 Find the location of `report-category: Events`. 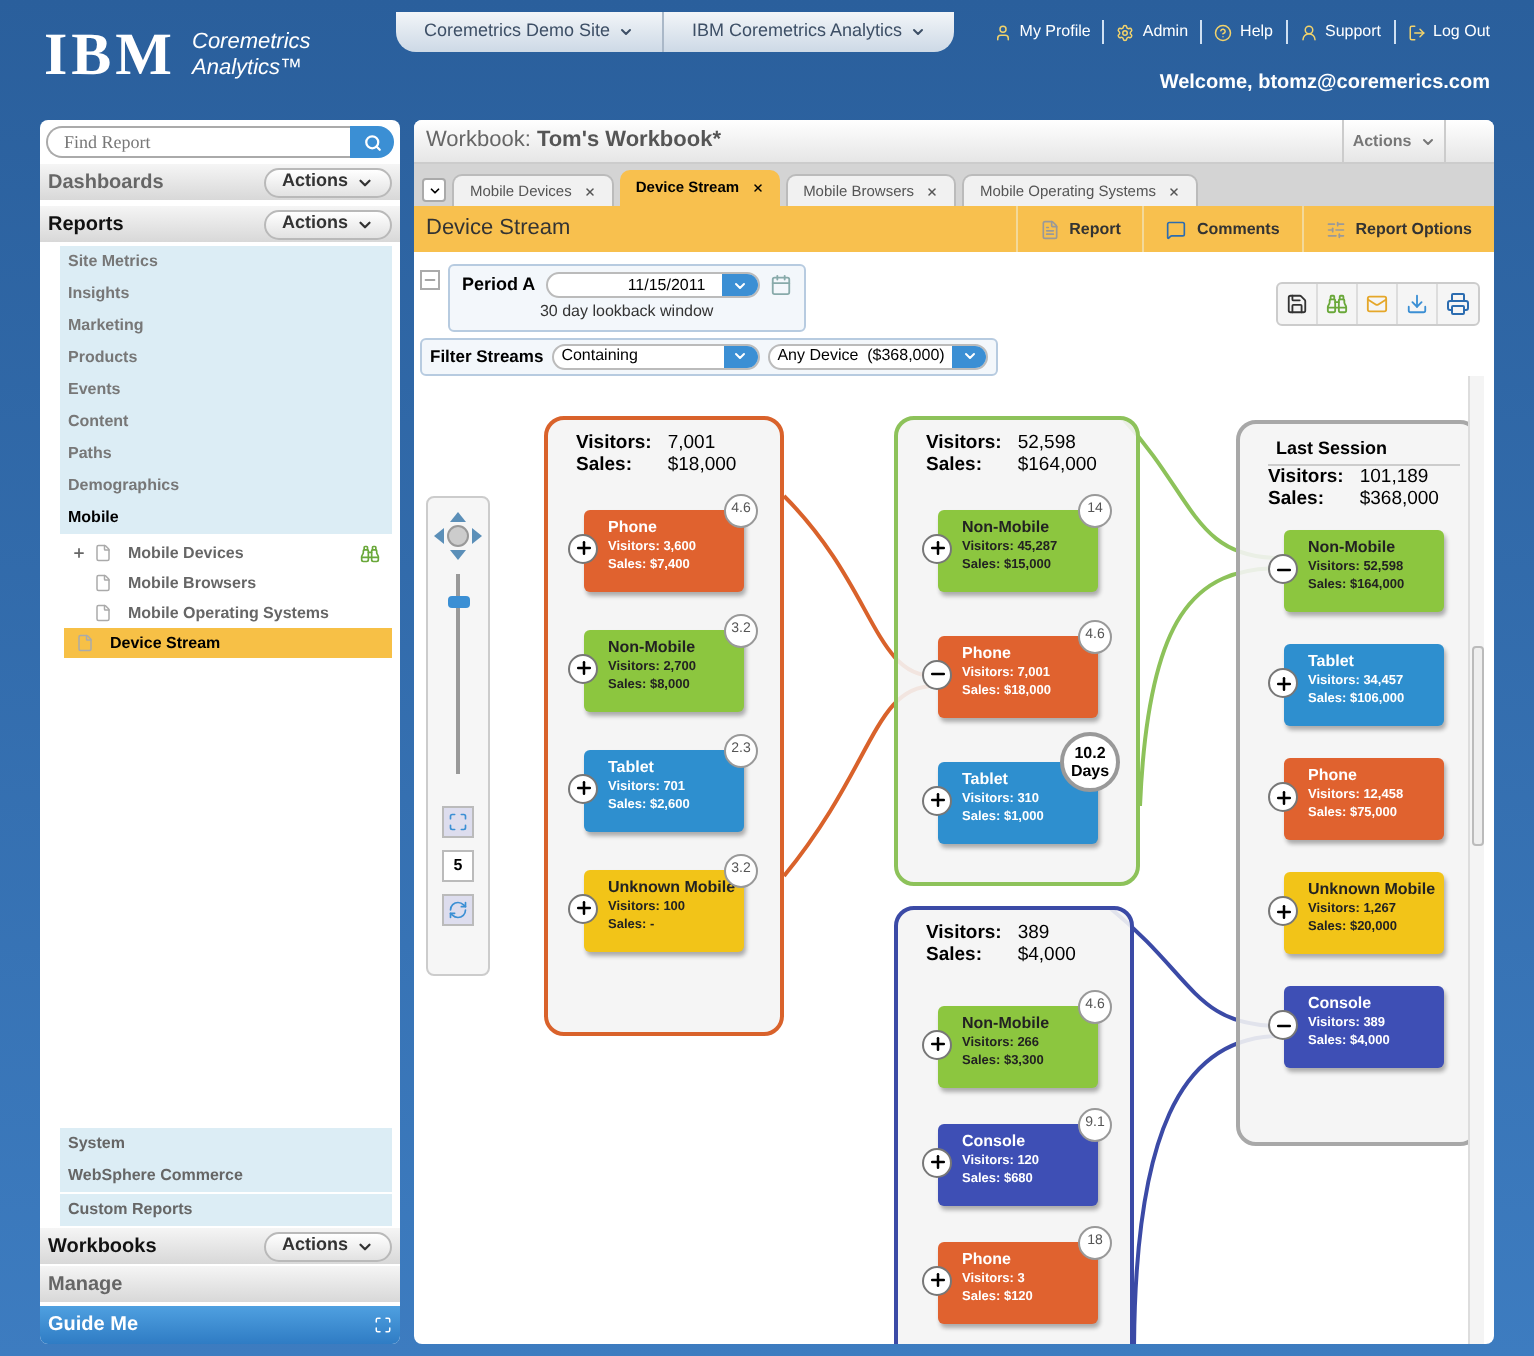

report-category: Events is located at coordinates (226, 389).